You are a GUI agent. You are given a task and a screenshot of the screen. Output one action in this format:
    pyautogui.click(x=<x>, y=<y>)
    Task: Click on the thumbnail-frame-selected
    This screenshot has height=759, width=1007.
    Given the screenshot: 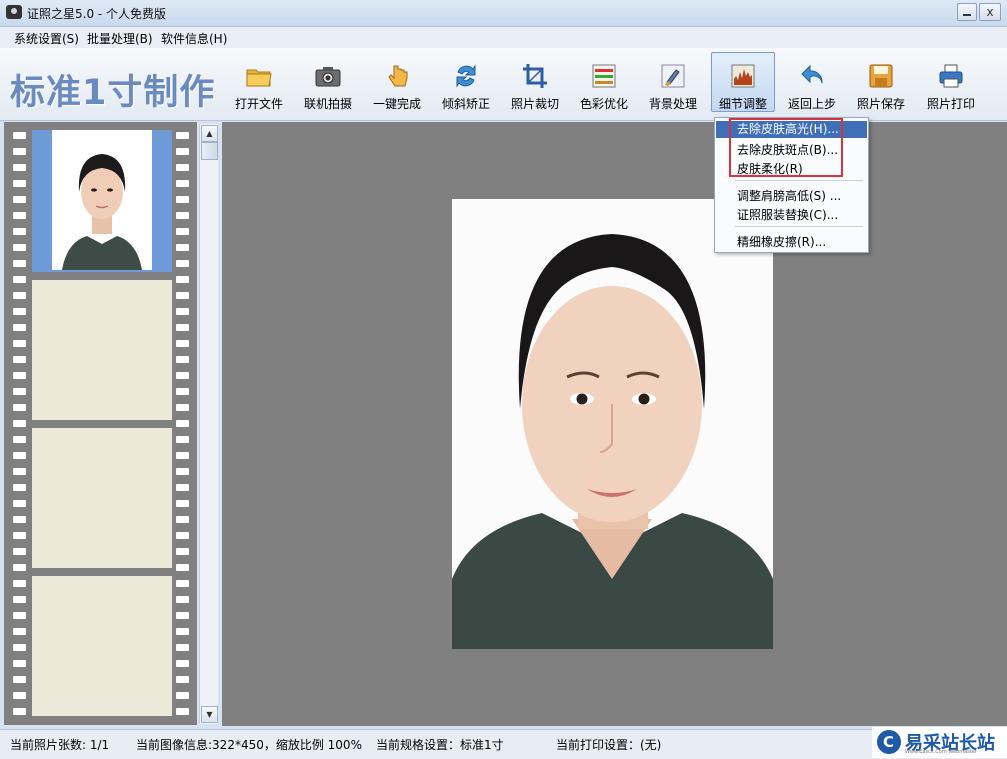 What is the action you would take?
    pyautogui.click(x=102, y=201)
    